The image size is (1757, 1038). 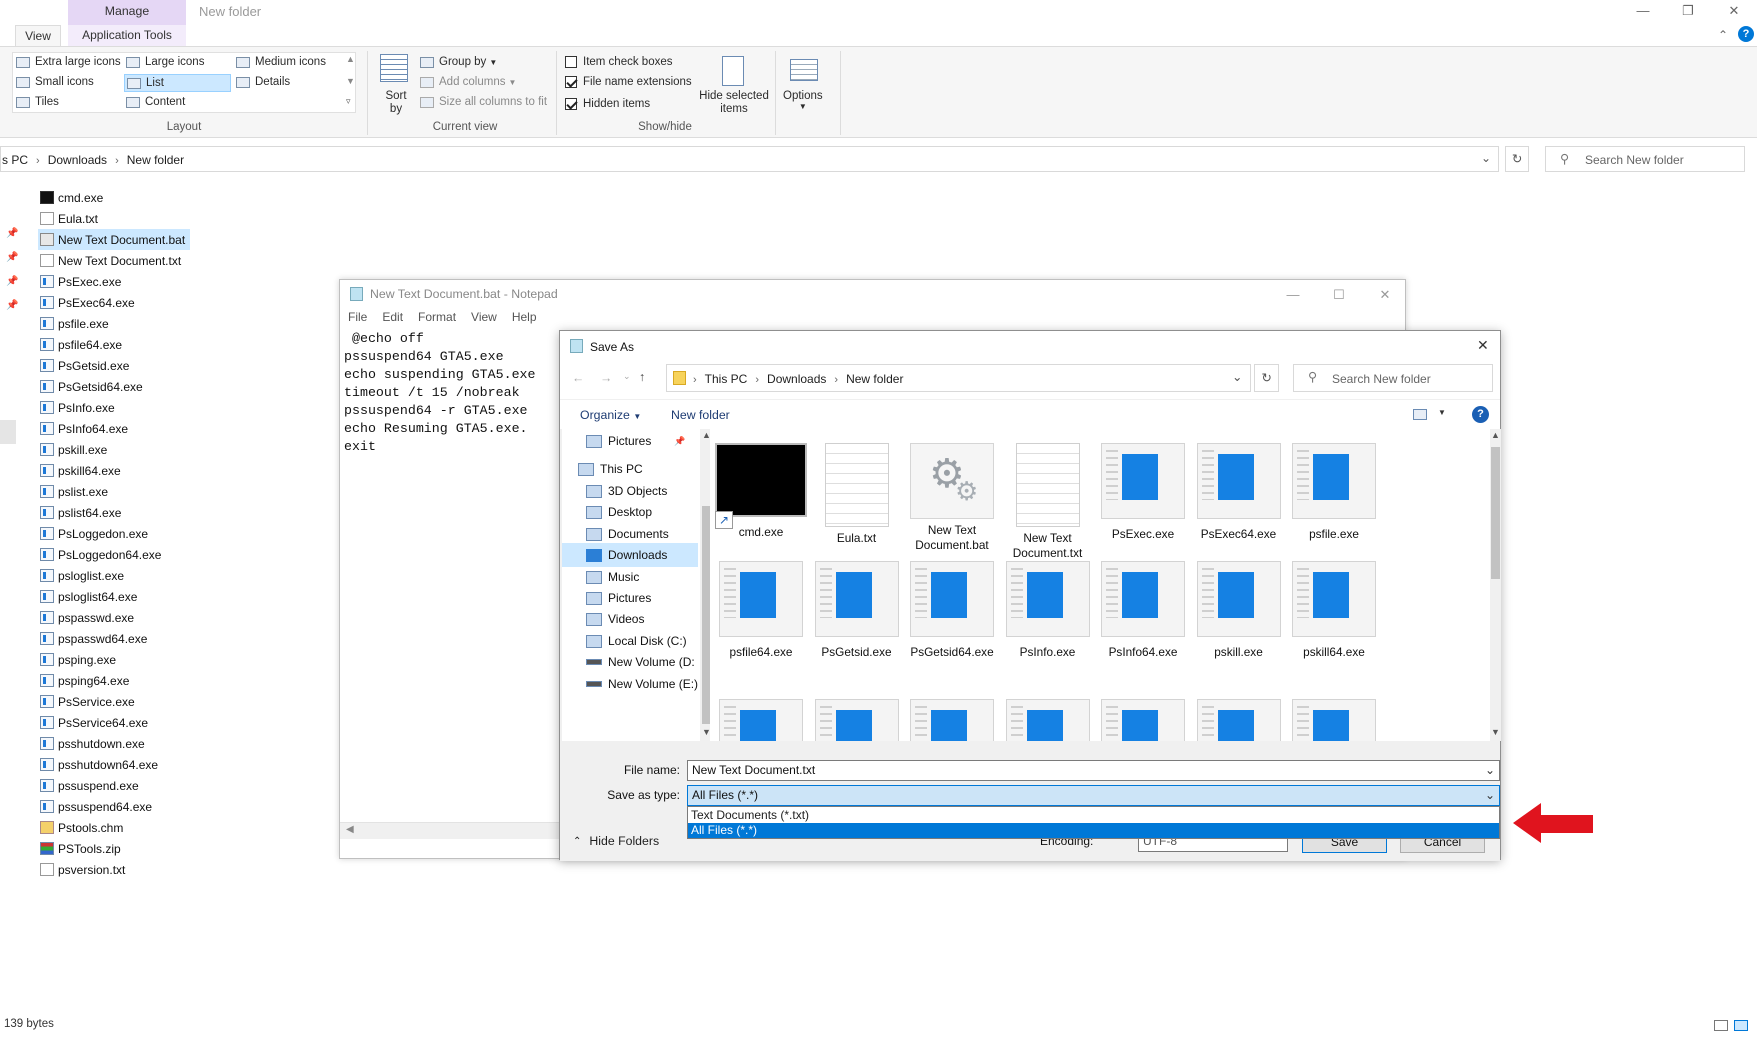 What do you see at coordinates (1048, 610) in the screenshot?
I see `file-tile: PsInfo.exe` at bounding box center [1048, 610].